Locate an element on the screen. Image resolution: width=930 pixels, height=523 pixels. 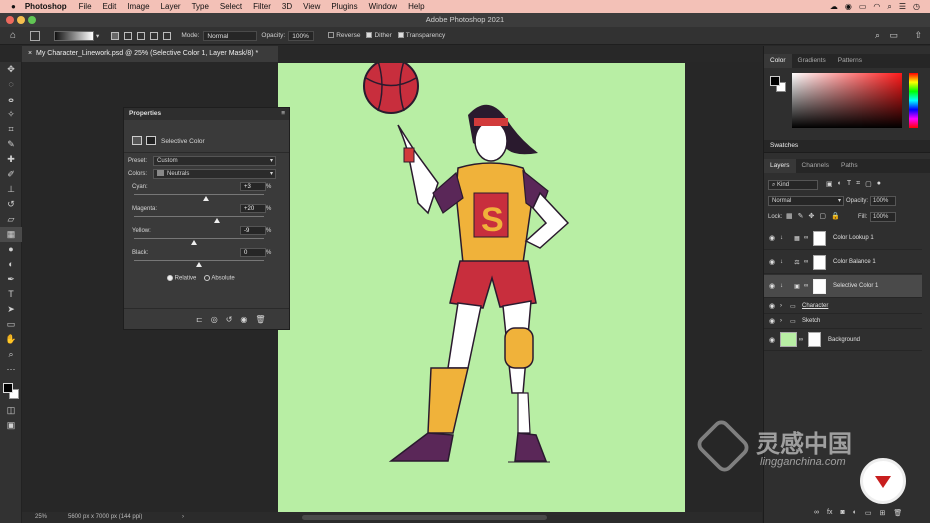
reverse-checkbox is located at coordinates (331, 35).